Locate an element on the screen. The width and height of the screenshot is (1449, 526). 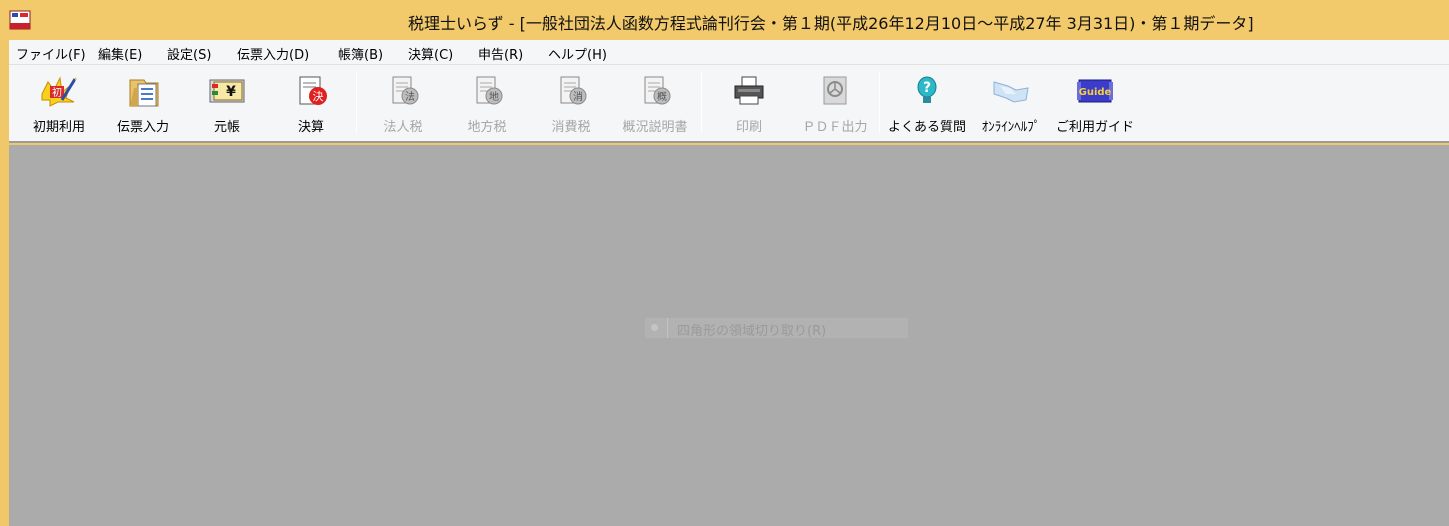
user-guide-label: ご利用ガイド is located at coordinates (1094, 127).